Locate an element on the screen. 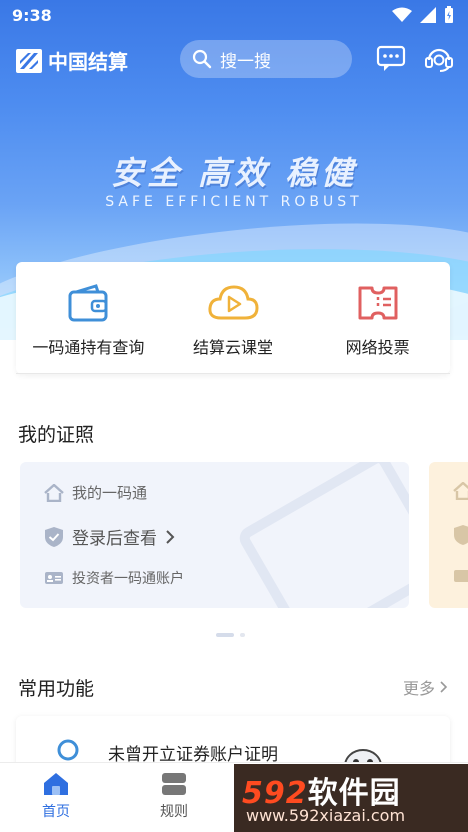 This screenshot has width=468, height=832. carousel-dot-active is located at coordinates (225, 635).